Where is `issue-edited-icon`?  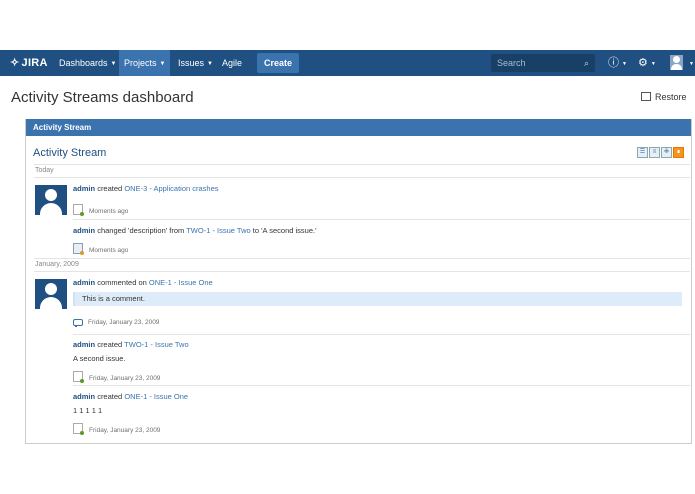 issue-edited-icon is located at coordinates (78, 249).